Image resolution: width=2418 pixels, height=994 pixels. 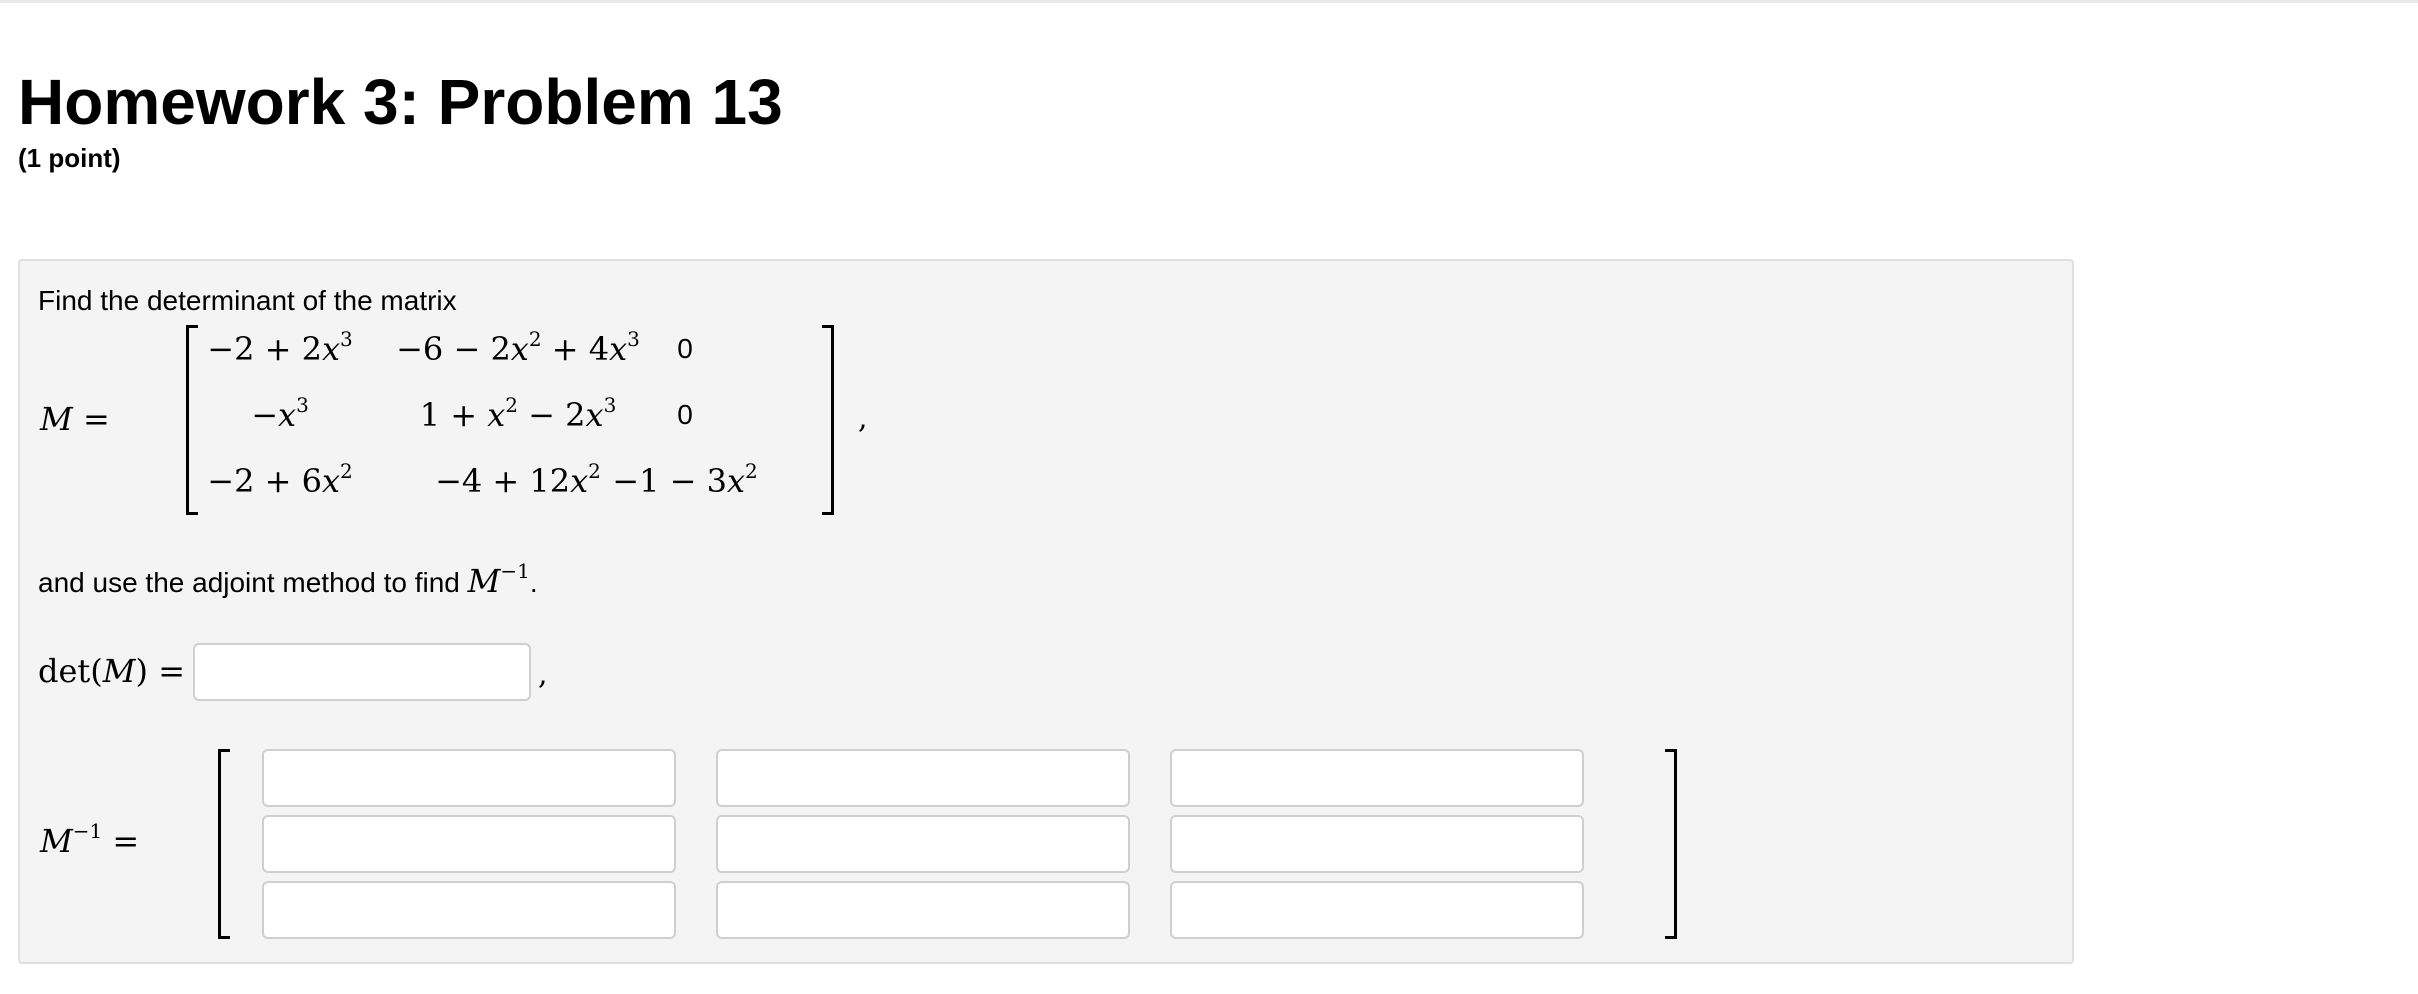 I want to click on inverse-entry-r3-c3, so click(x=1377, y=910).